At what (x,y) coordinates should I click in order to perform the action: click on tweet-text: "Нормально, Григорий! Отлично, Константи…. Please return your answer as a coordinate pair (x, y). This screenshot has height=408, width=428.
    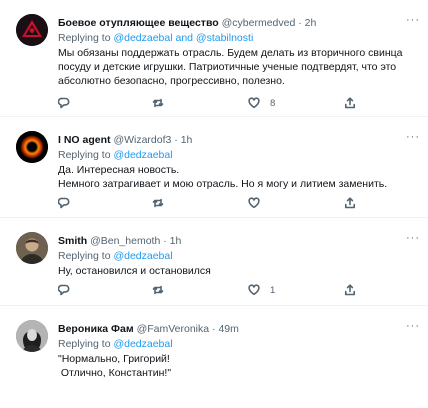
    Looking at the image, I should click on (238, 366).